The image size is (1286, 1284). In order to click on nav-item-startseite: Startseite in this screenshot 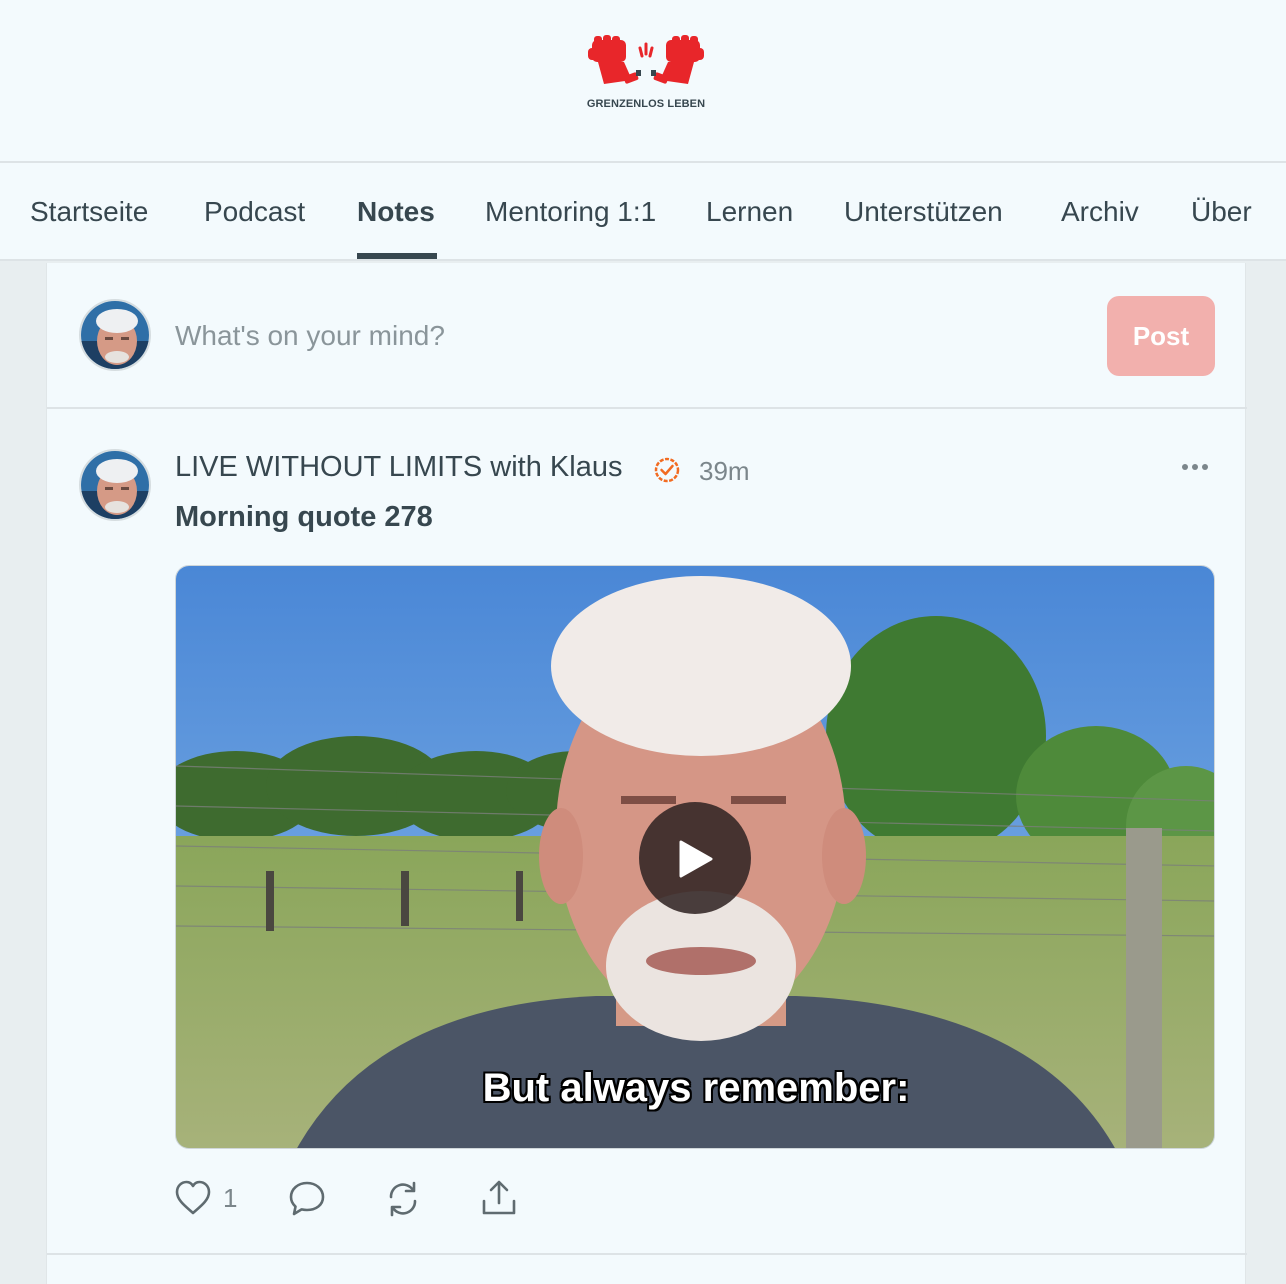, I will do `click(89, 212)`.